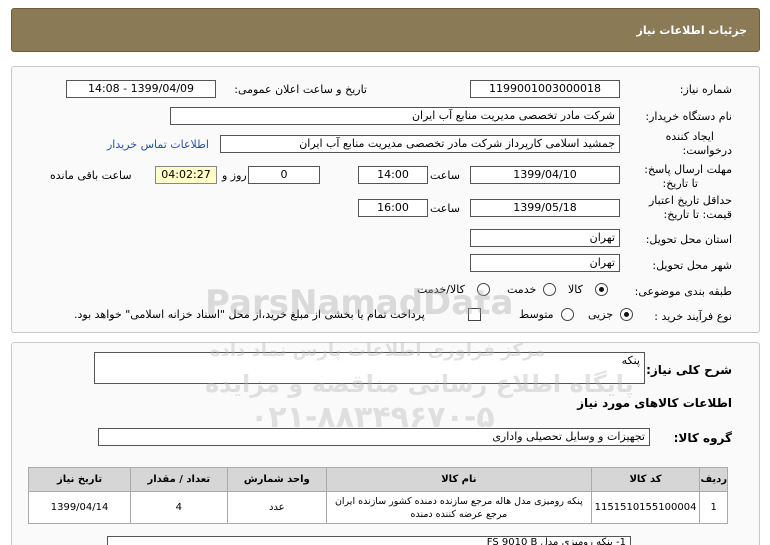 Image resolution: width=770 pixels, height=545 pixels. I want to click on row-index: 1, so click(713, 507).